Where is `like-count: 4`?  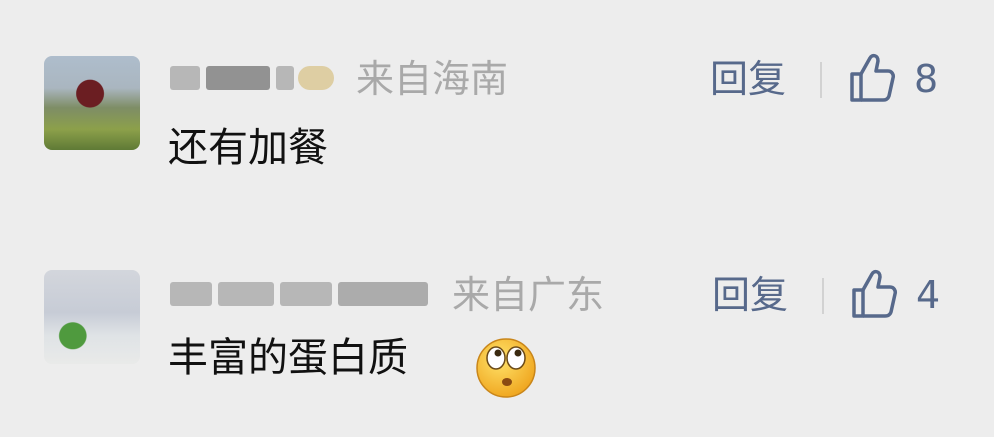 like-count: 4 is located at coordinates (928, 295).